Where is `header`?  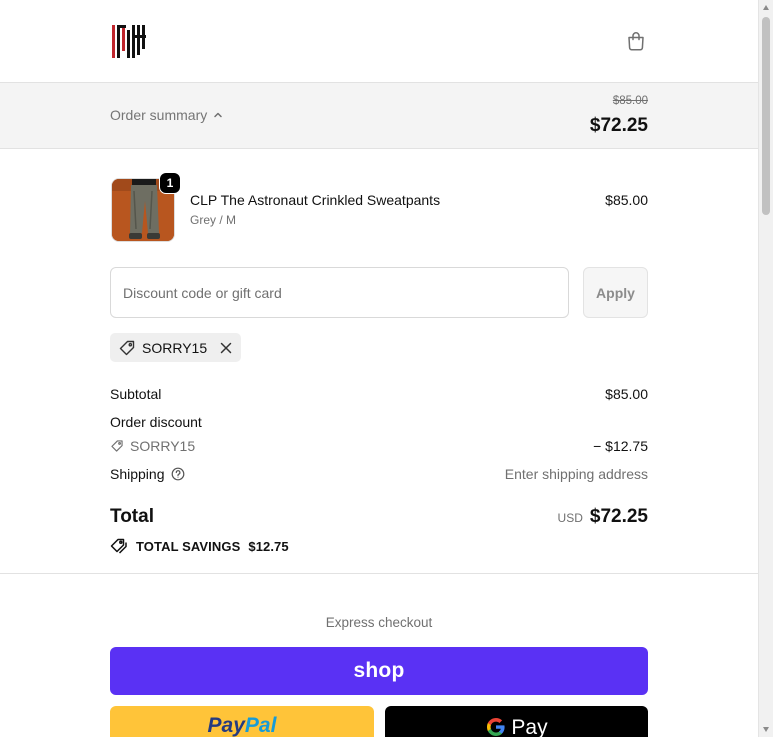 header is located at coordinates (379, 41).